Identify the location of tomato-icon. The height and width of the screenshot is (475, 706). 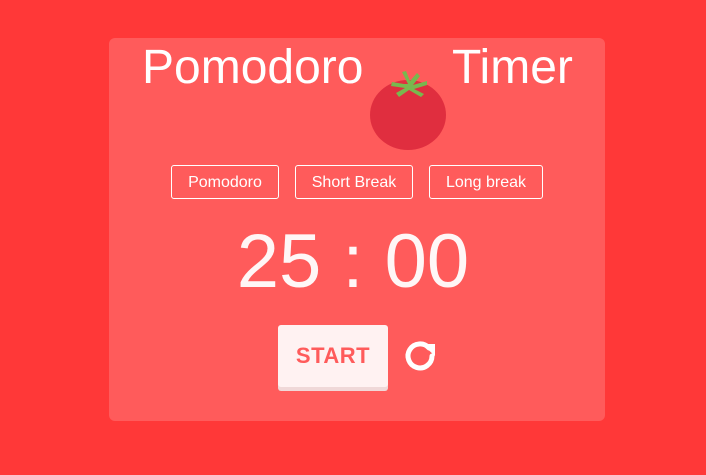
(408, 110).